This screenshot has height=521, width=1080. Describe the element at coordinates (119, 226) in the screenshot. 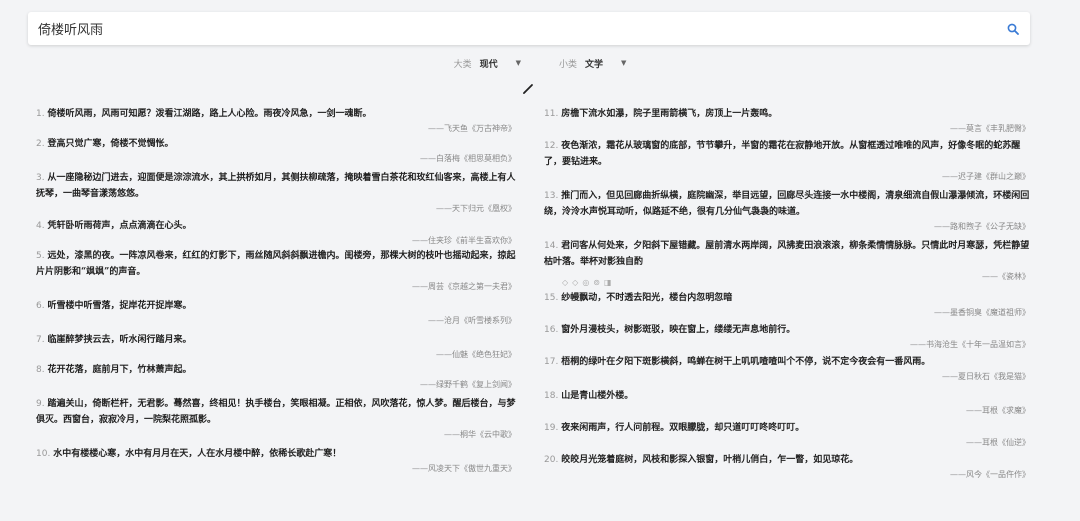

I see `poem-text: 凭轩卧听雨荷声，点点滴滴在心头。` at that location.